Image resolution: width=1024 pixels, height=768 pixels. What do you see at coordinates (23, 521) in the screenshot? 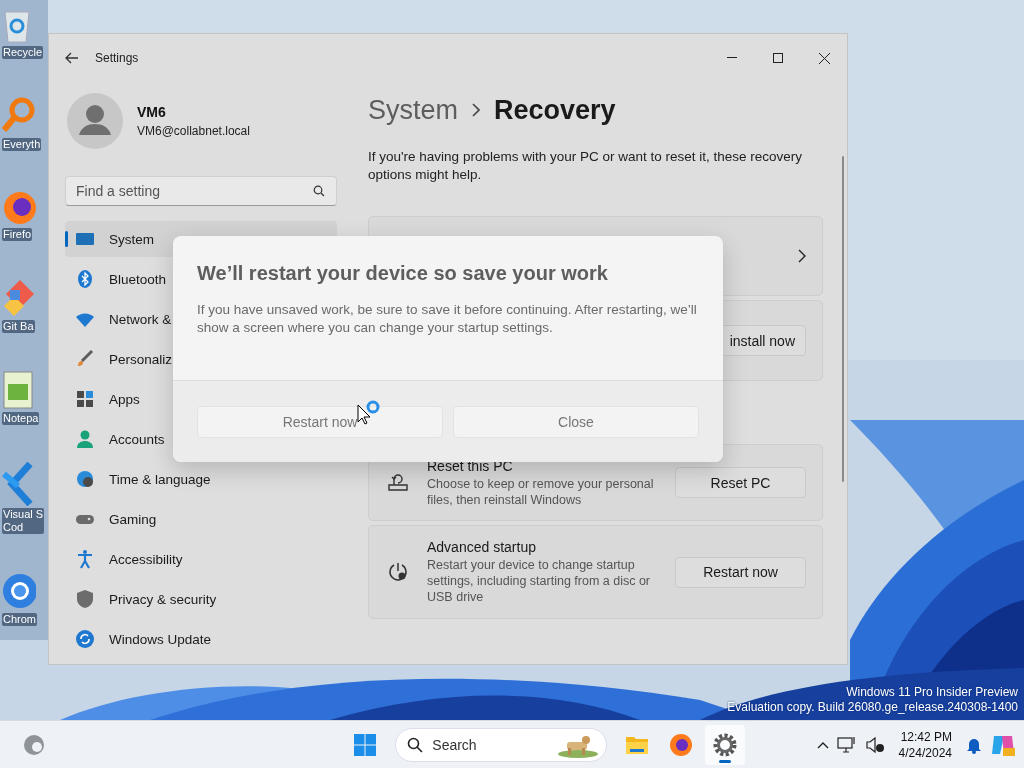
I see `desktop-icon-label: Visual S Cod` at bounding box center [23, 521].